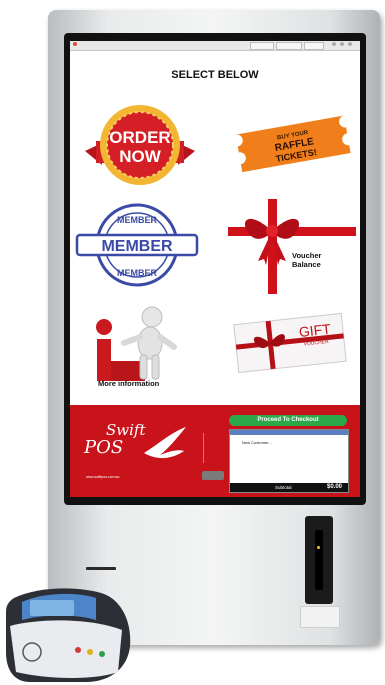  Describe the element at coordinates (137, 220) in the screenshot. I see `member-top-text: MEMBER` at that location.